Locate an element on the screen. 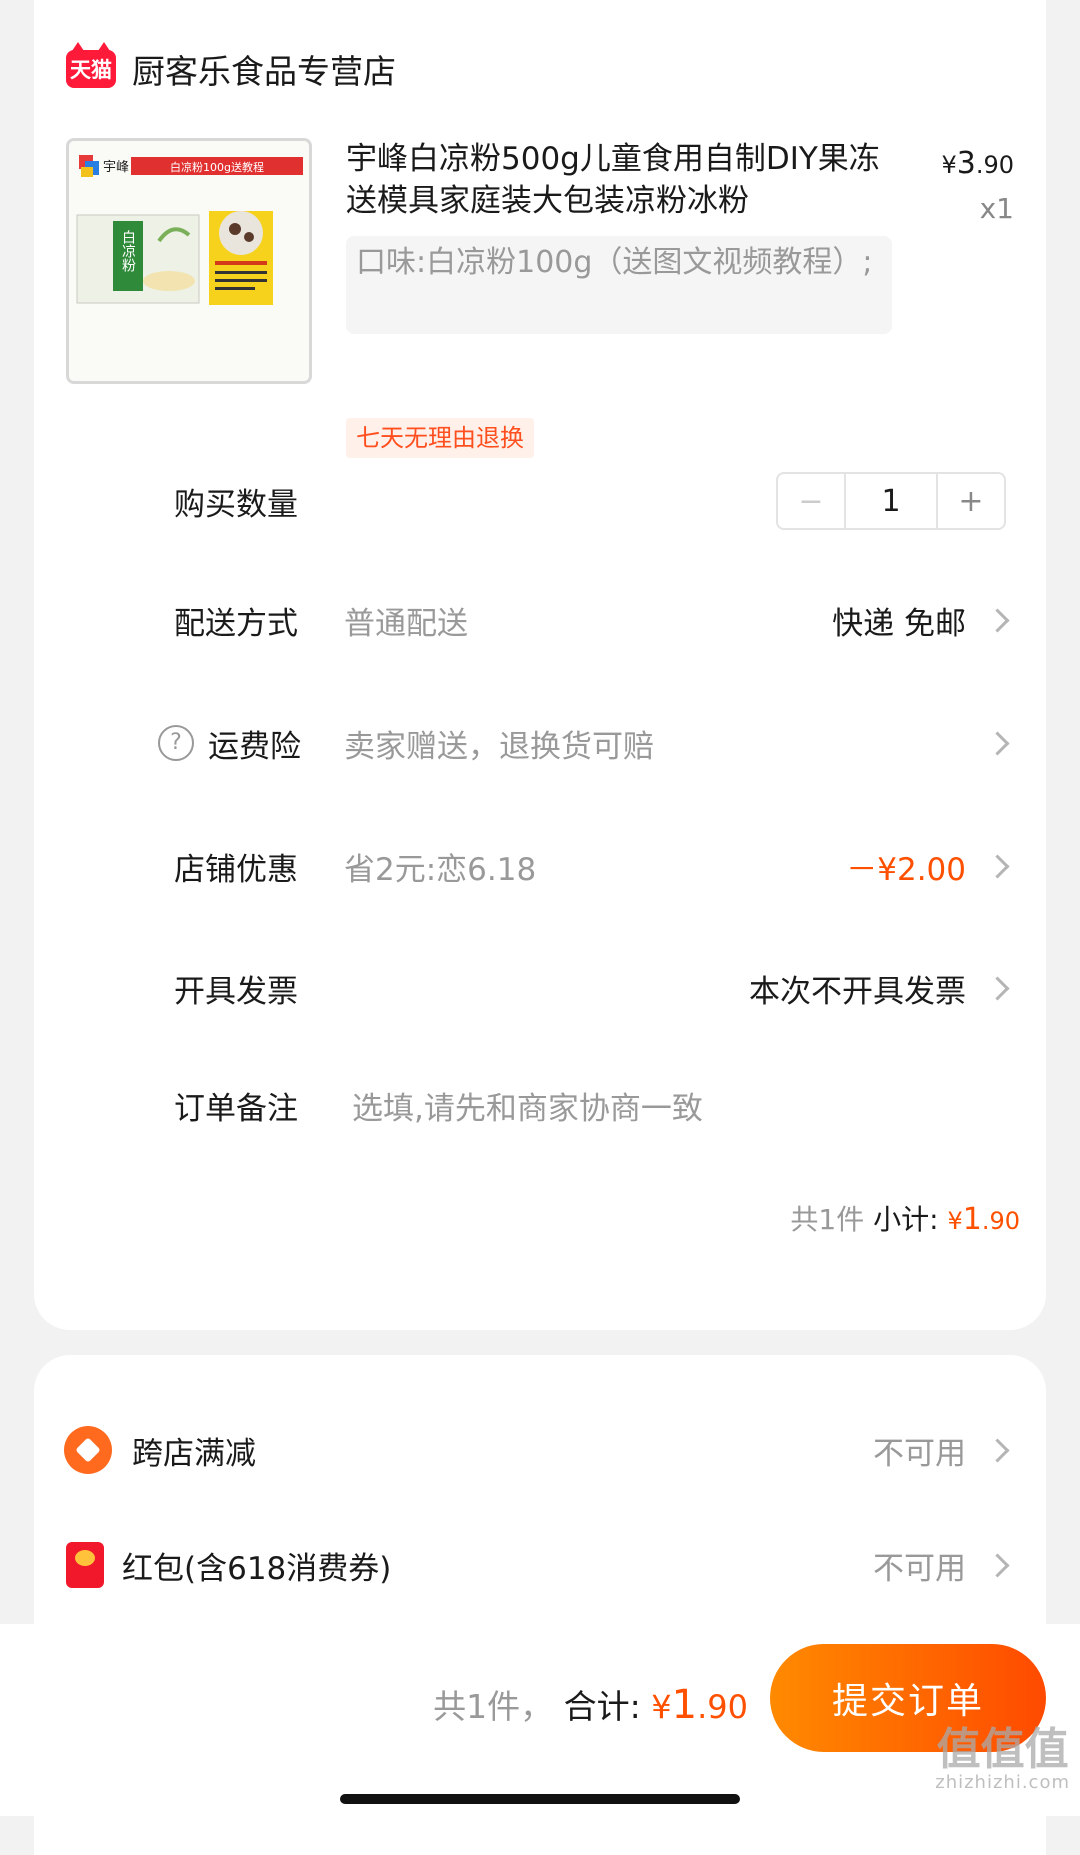 This screenshot has width=1080, height=1855. help-icon: ? is located at coordinates (176, 743).